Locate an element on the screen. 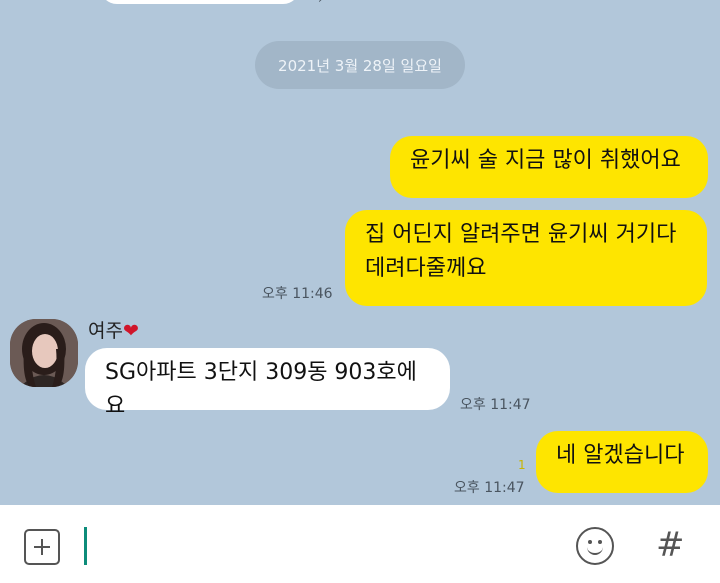  sender-name-text: 여주 is located at coordinates (105, 331).